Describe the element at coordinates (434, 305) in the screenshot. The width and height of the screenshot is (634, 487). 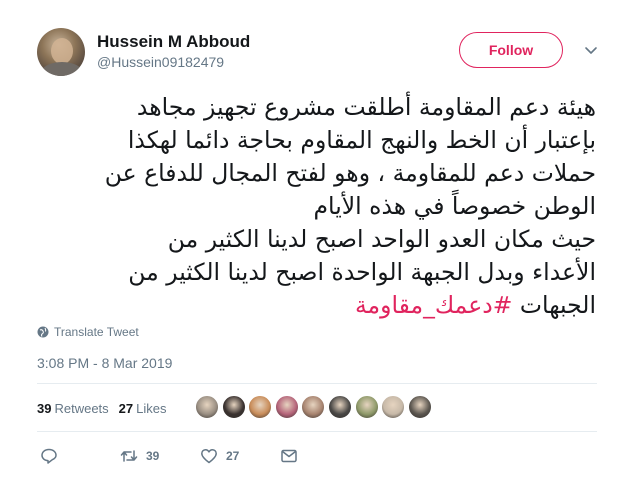
I see `hashtag-link: #دعمك_مقاومة` at that location.